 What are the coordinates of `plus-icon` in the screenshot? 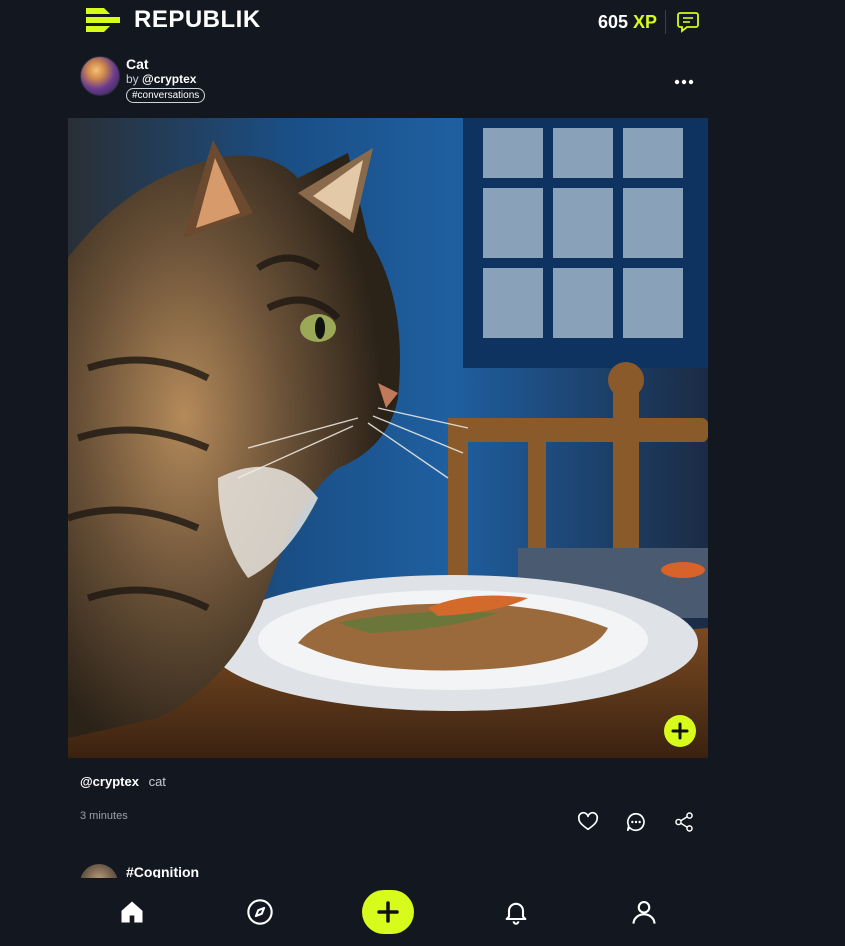 It's located at (680, 731).